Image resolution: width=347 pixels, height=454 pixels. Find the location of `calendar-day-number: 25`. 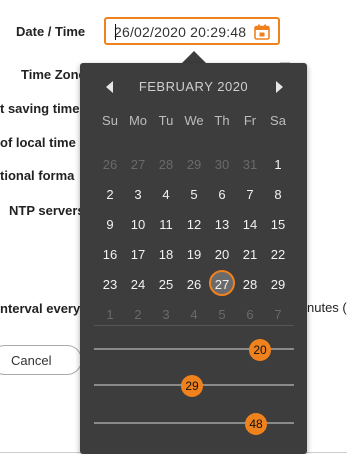

calendar-day-number: 25 is located at coordinates (166, 284).